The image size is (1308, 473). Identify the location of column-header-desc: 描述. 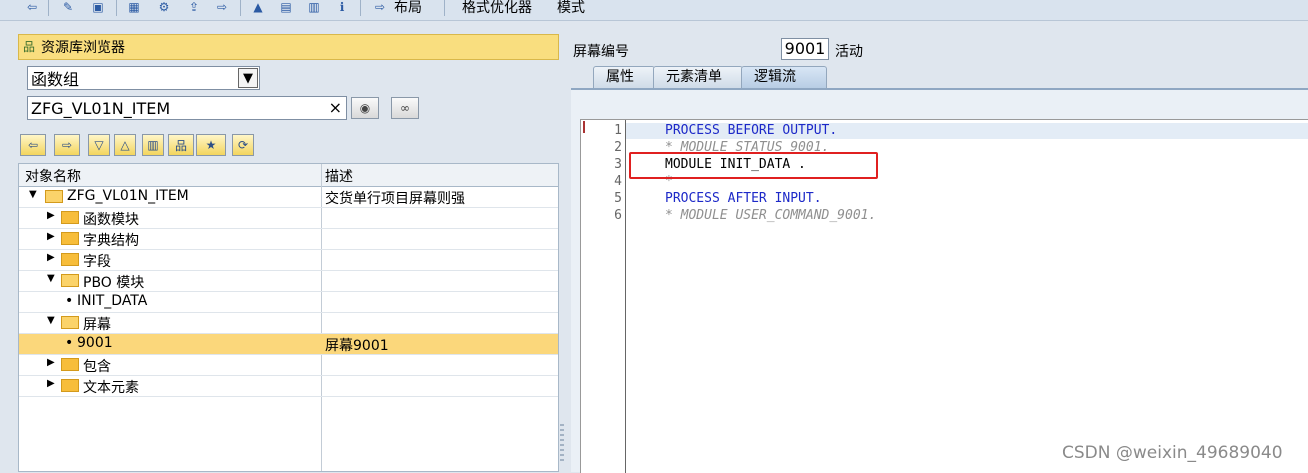
(339, 176).